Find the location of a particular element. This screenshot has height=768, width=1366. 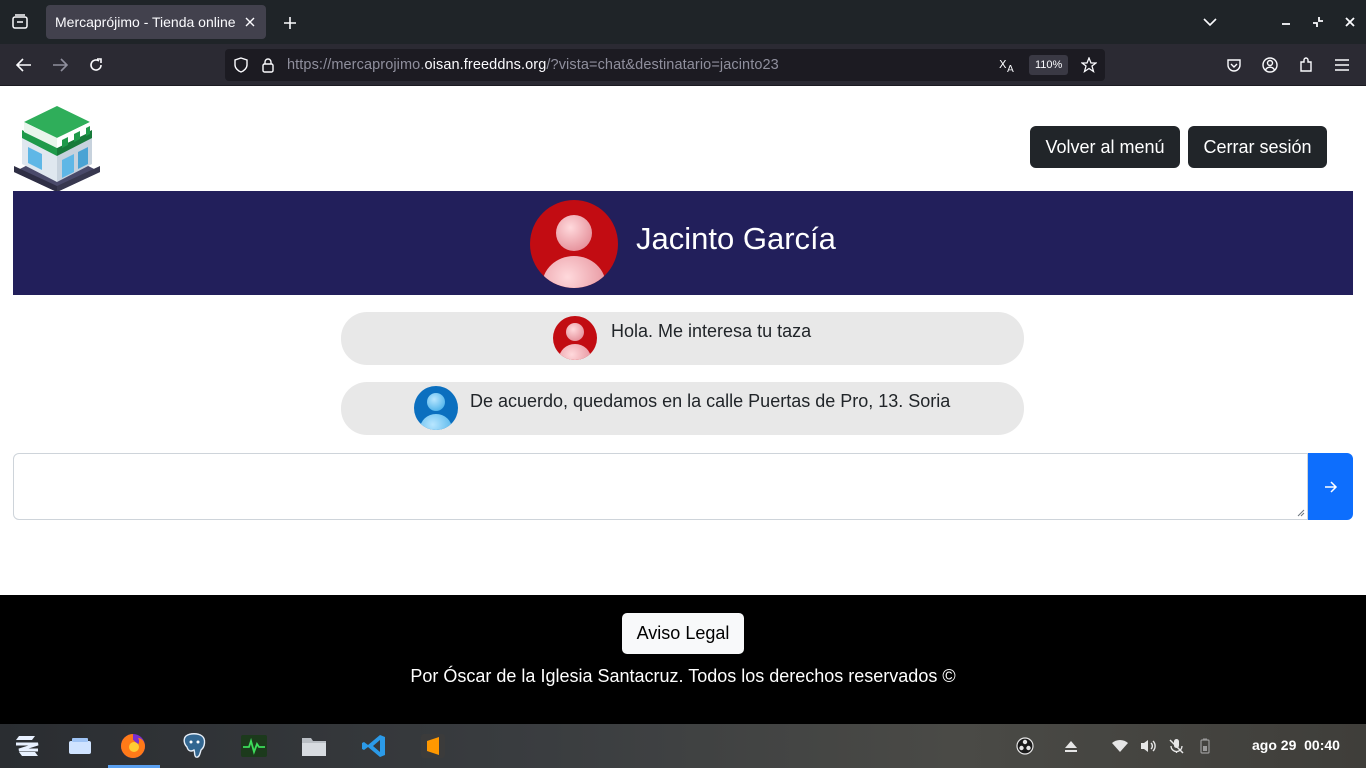

firefox-icon is located at coordinates (133, 746).